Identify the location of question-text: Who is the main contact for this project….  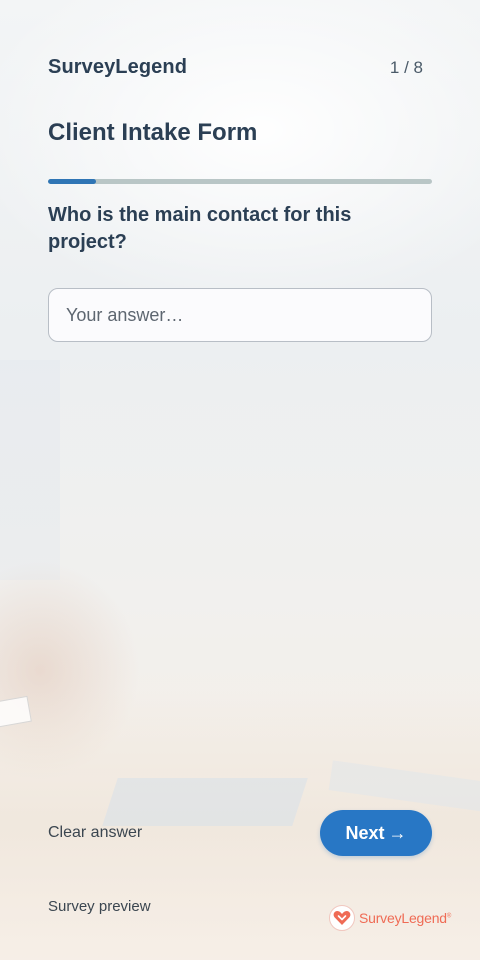
(200, 228).